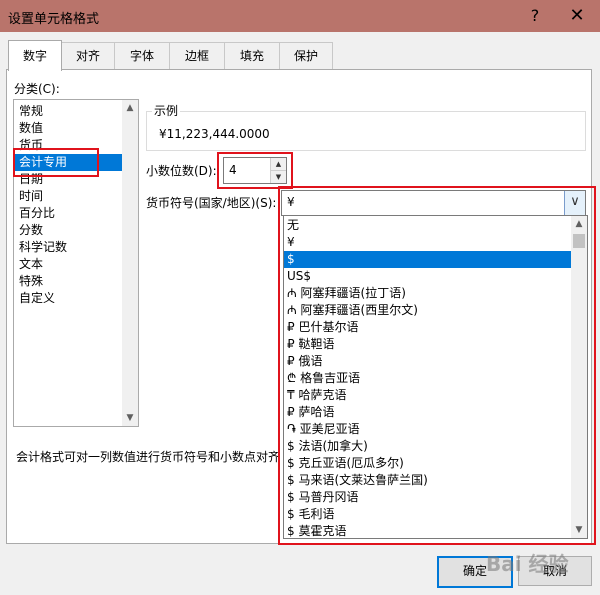 The height and width of the screenshot is (595, 600). What do you see at coordinates (535, 16) in the screenshot?
I see `help-button: ?` at bounding box center [535, 16].